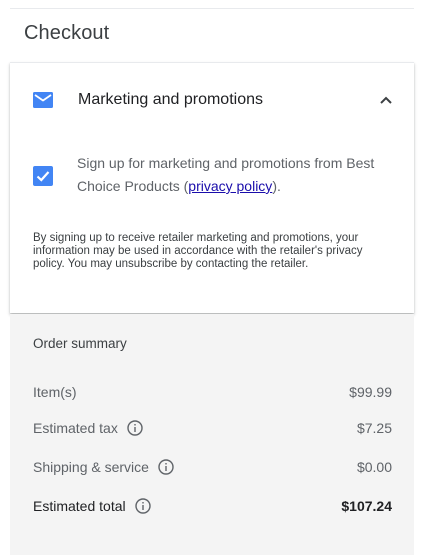 This screenshot has width=445, height=555. I want to click on page-title: Checkout, so click(67, 33).